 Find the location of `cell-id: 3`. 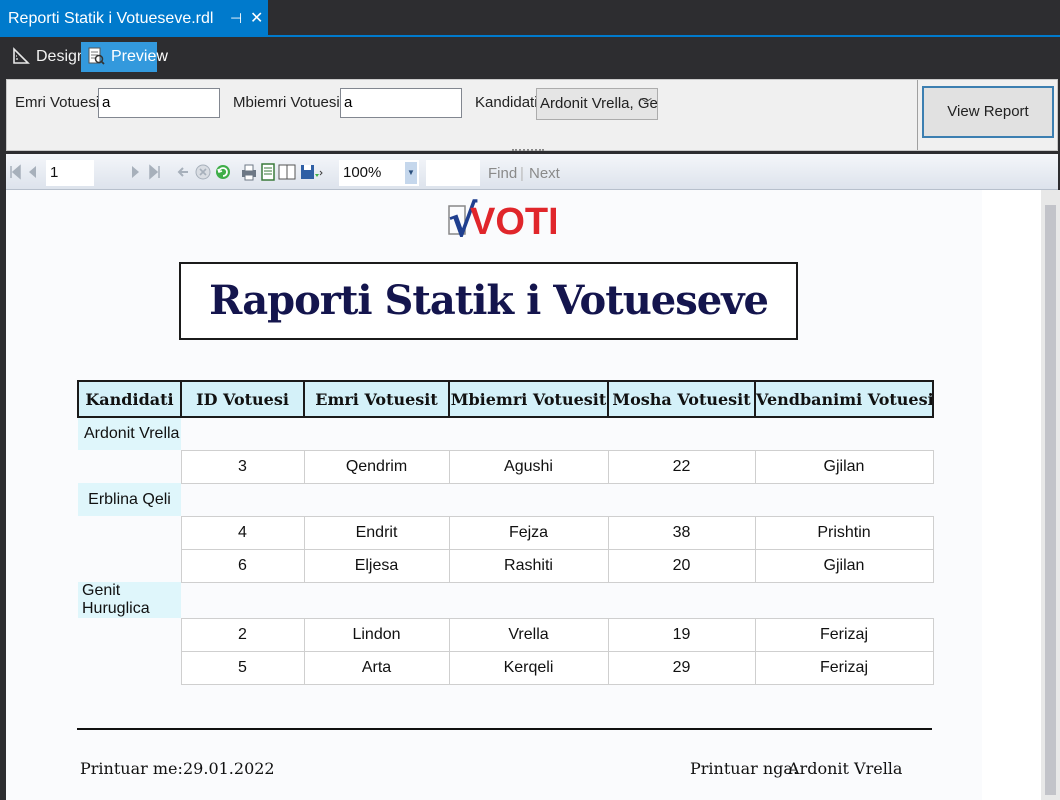

cell-id: 3 is located at coordinates (242, 466).